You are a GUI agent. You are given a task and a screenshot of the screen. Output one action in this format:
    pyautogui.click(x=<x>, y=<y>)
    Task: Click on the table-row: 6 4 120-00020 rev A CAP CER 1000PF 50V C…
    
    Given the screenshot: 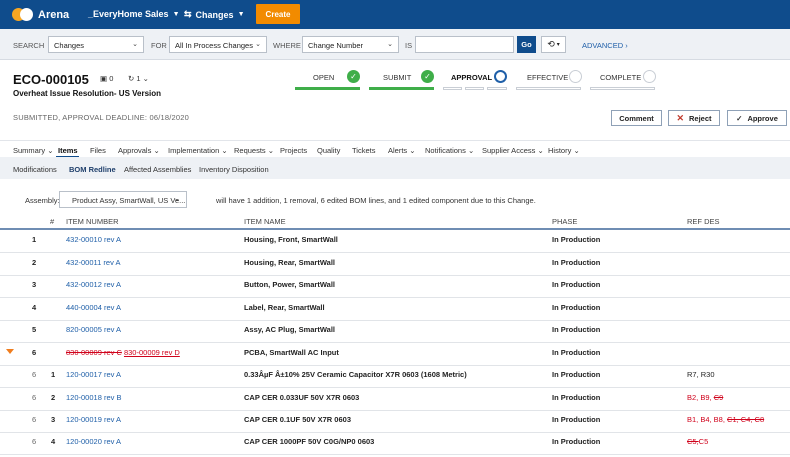 What is the action you would take?
    pyautogui.click(x=395, y=443)
    